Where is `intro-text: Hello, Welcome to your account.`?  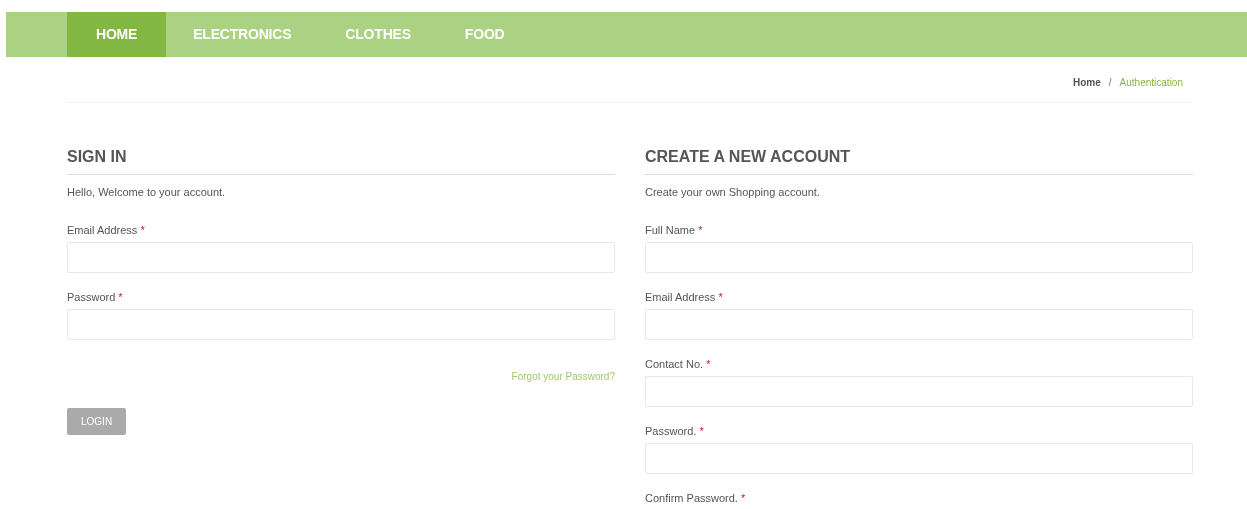
intro-text: Hello, Welcome to your account. is located at coordinates (147, 193).